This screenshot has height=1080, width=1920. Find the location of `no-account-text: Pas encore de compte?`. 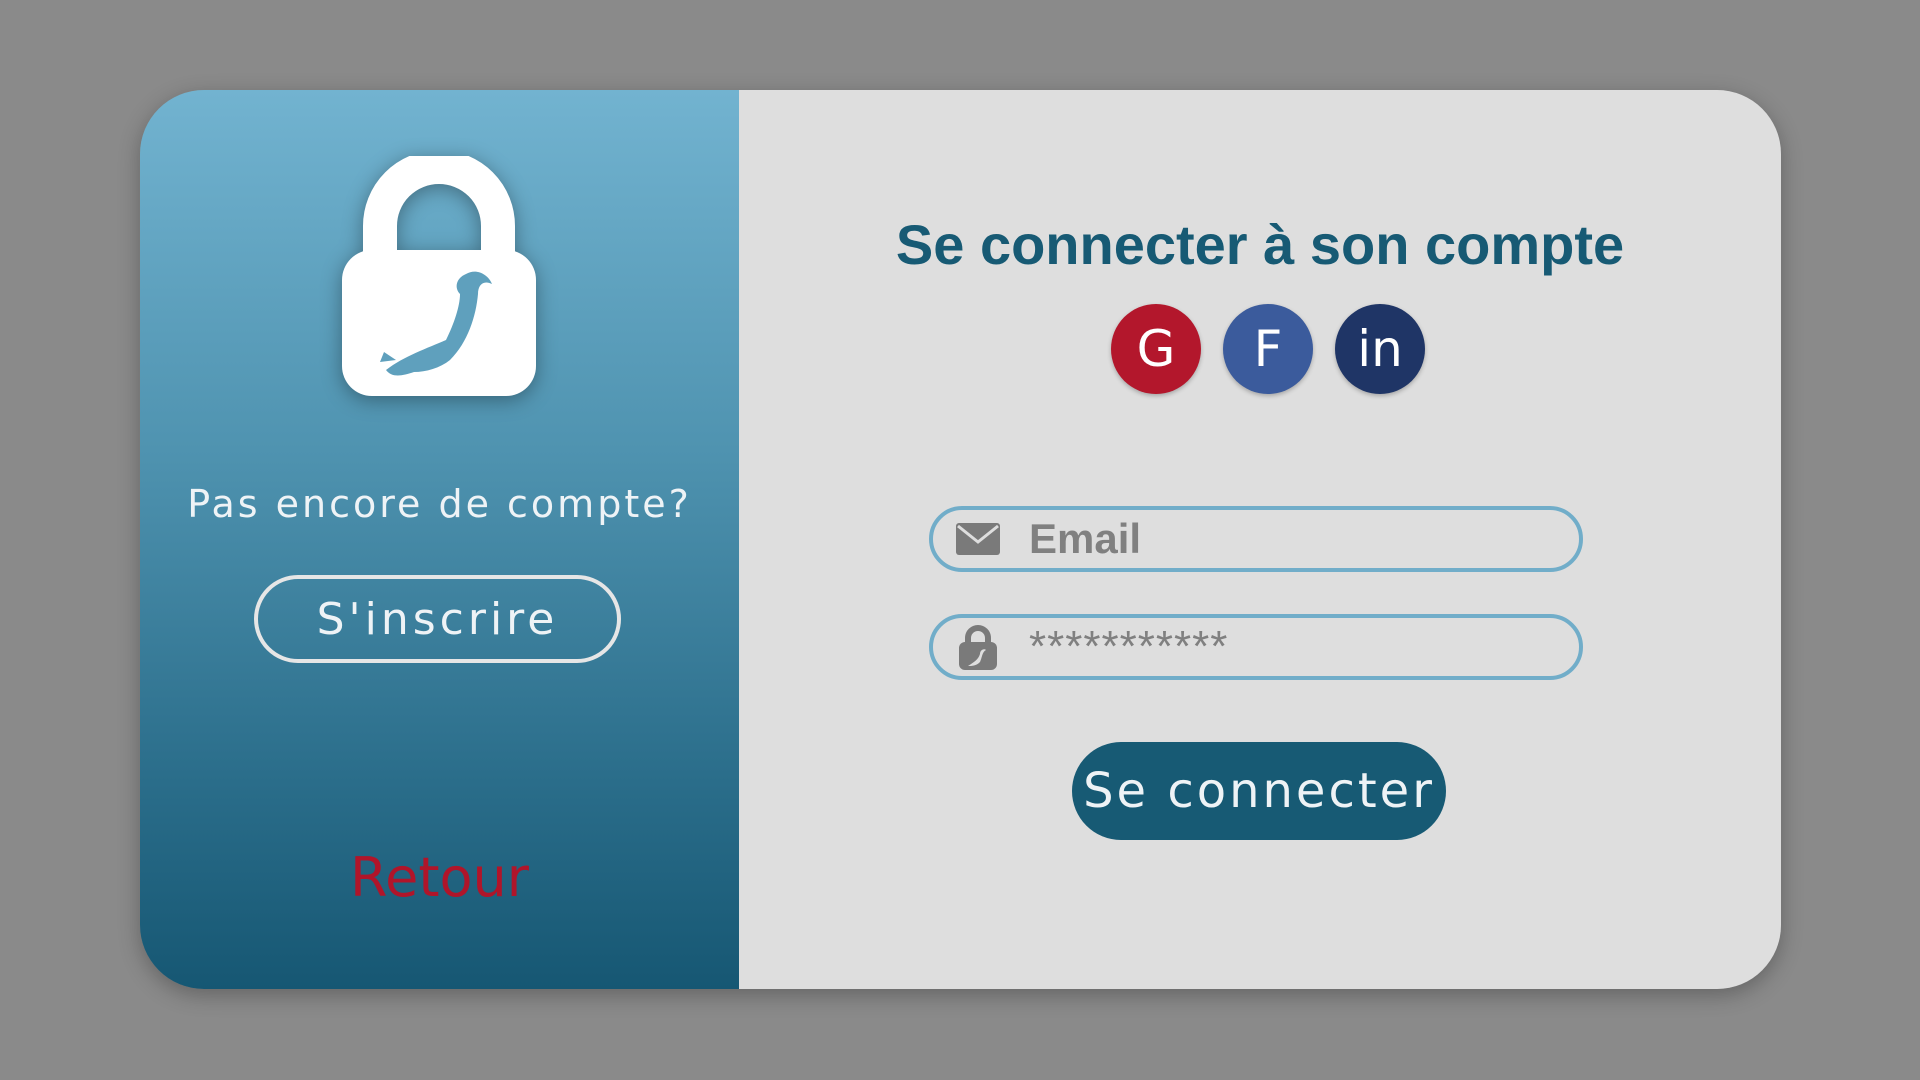

no-account-text: Pas encore de compte? is located at coordinates (439, 504).